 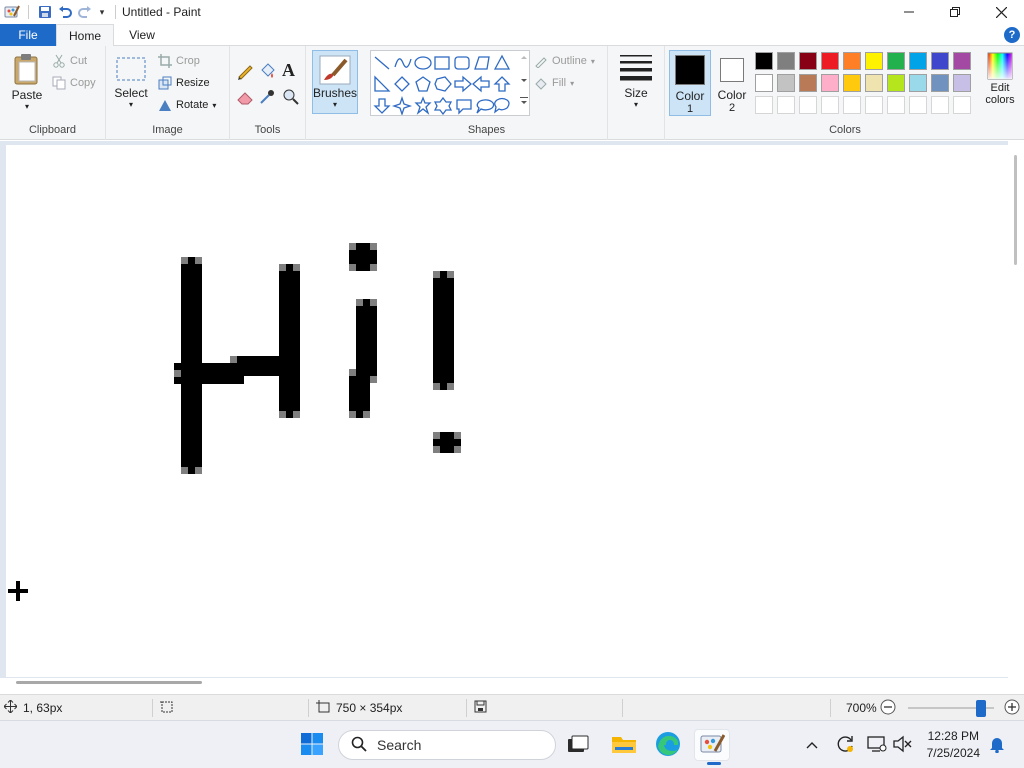 What do you see at coordinates (690, 70) in the screenshot?
I see `color1-swatch` at bounding box center [690, 70].